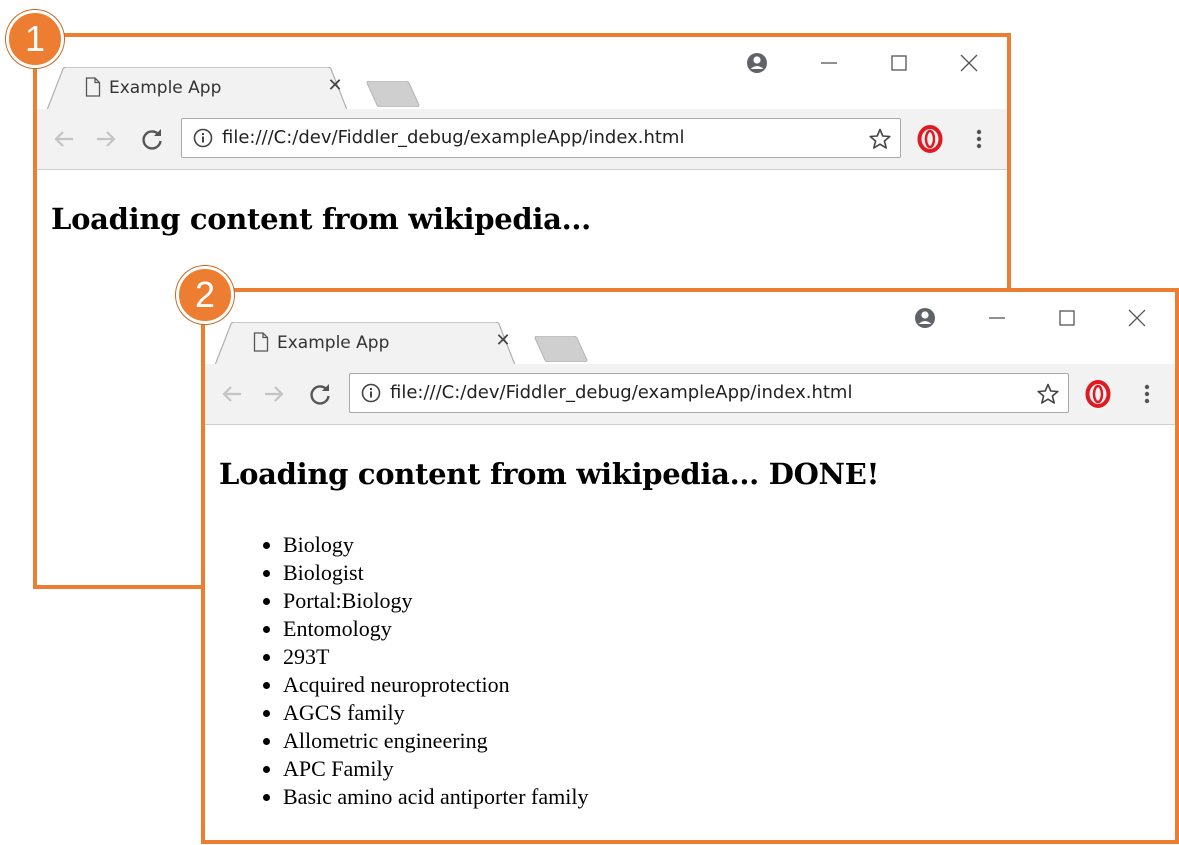  What do you see at coordinates (722, 797) in the screenshot?
I see `list-item: Basic amino acid antiporter family` at bounding box center [722, 797].